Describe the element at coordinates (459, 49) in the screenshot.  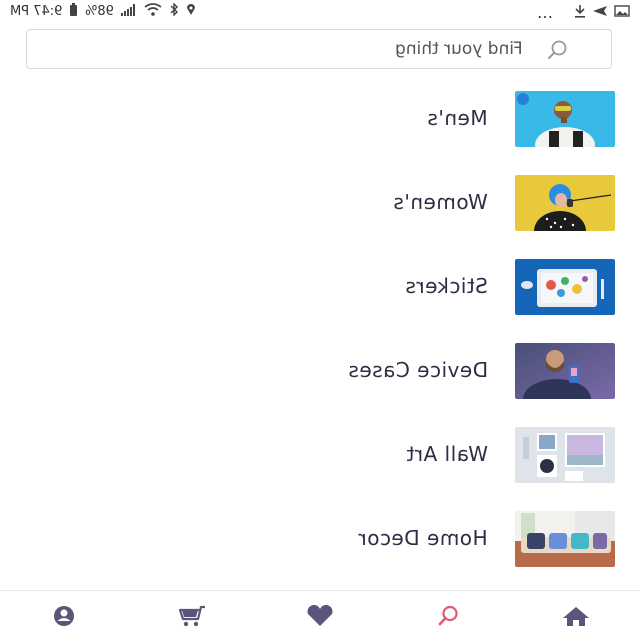
I see `search-placeholder: Find your thing` at that location.